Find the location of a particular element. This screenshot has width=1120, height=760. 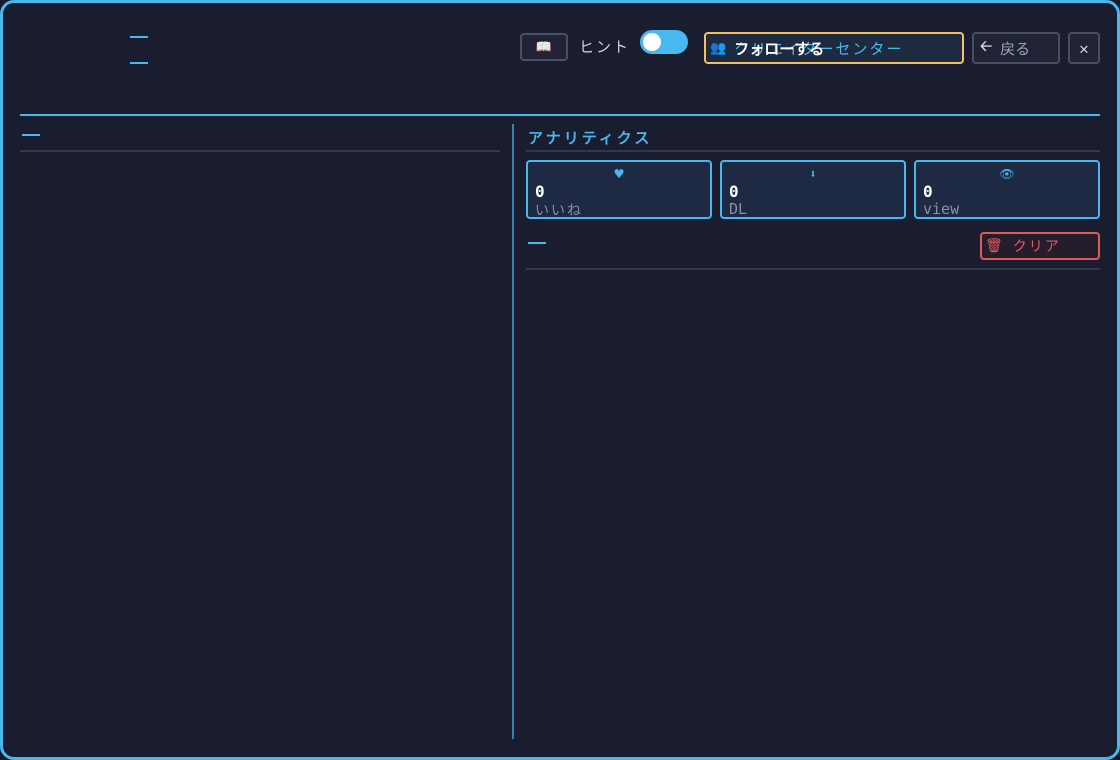

back-button: 🡠 戻る is located at coordinates (1016, 48).